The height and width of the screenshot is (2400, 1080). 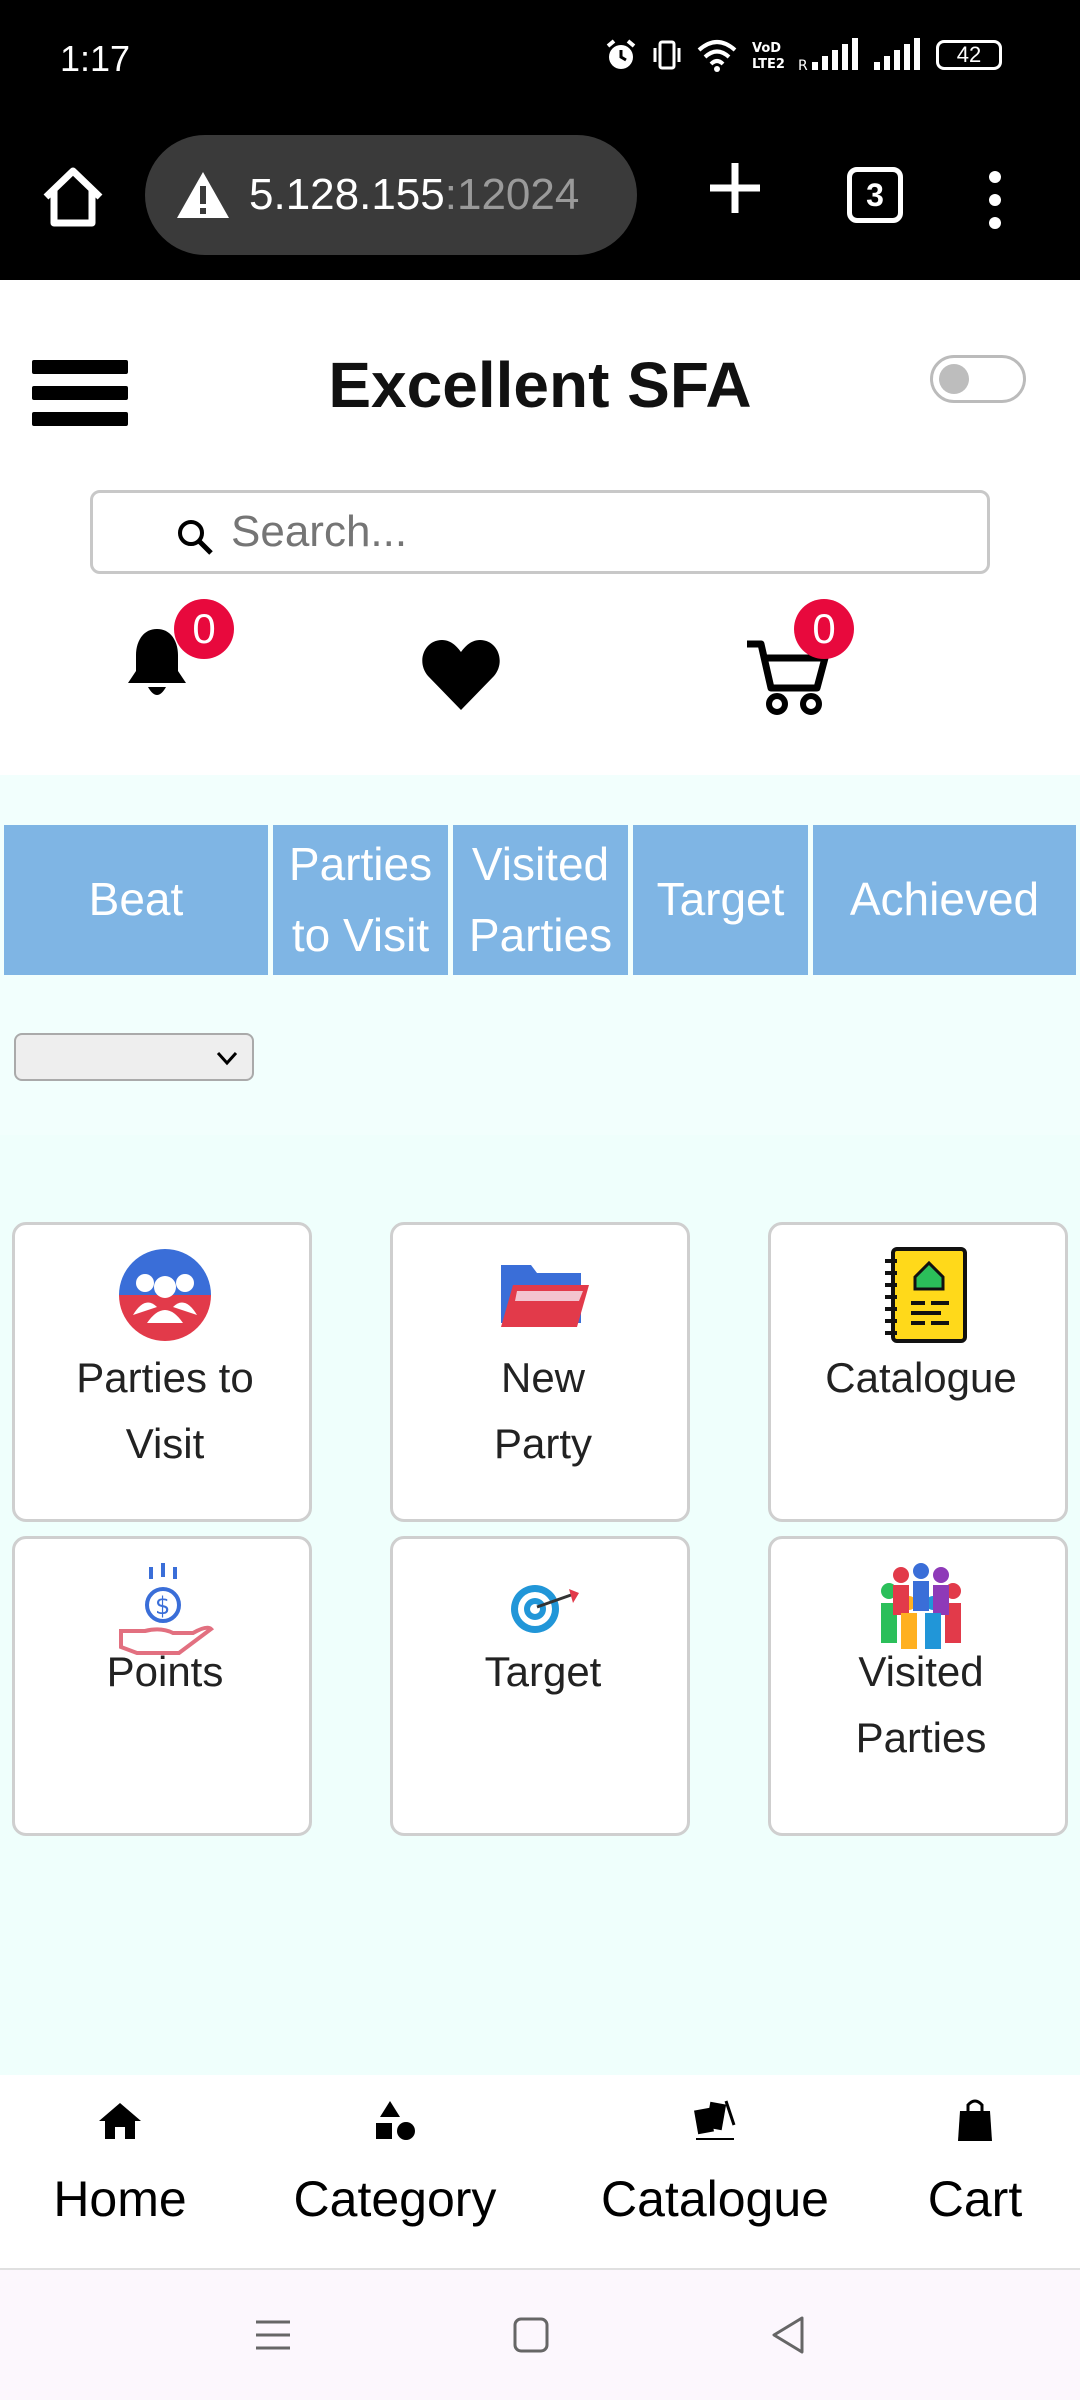 What do you see at coordinates (978, 379) in the screenshot?
I see `theme-toggle` at bounding box center [978, 379].